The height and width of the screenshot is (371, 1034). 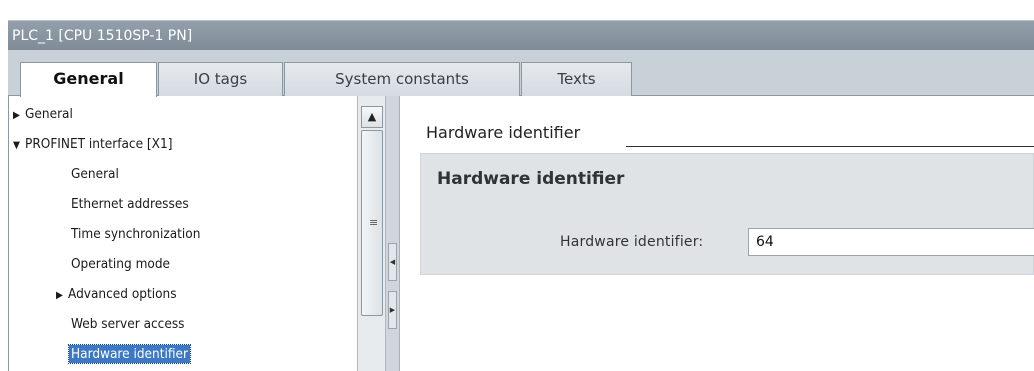 What do you see at coordinates (830, 146) in the screenshot?
I see `section-divider` at bounding box center [830, 146].